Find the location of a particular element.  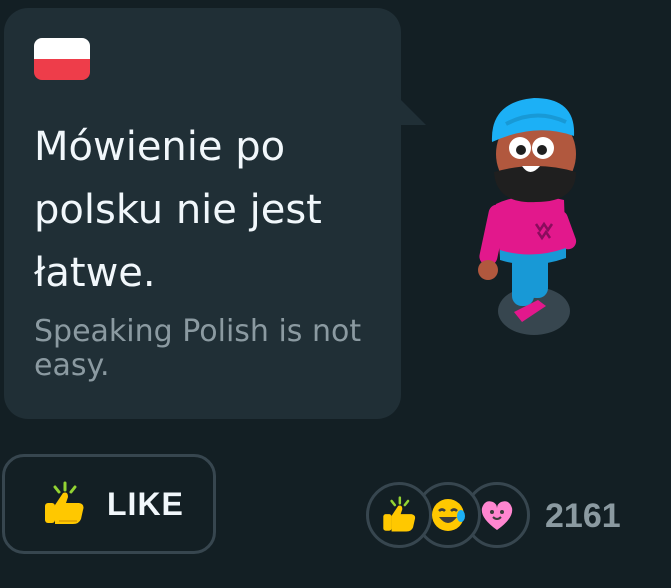

heart-face-icon is located at coordinates (497, 515).